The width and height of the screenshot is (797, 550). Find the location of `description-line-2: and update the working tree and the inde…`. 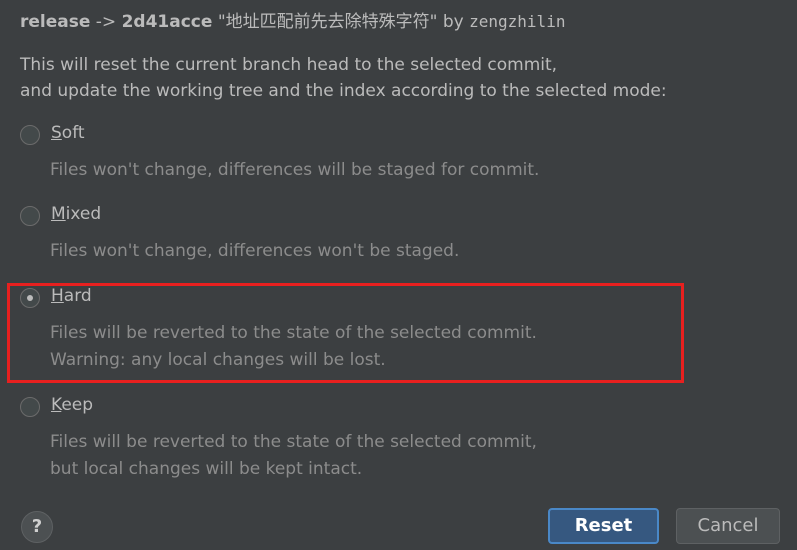

description-line-2: and update the working tree and the inde… is located at coordinates (343, 91).